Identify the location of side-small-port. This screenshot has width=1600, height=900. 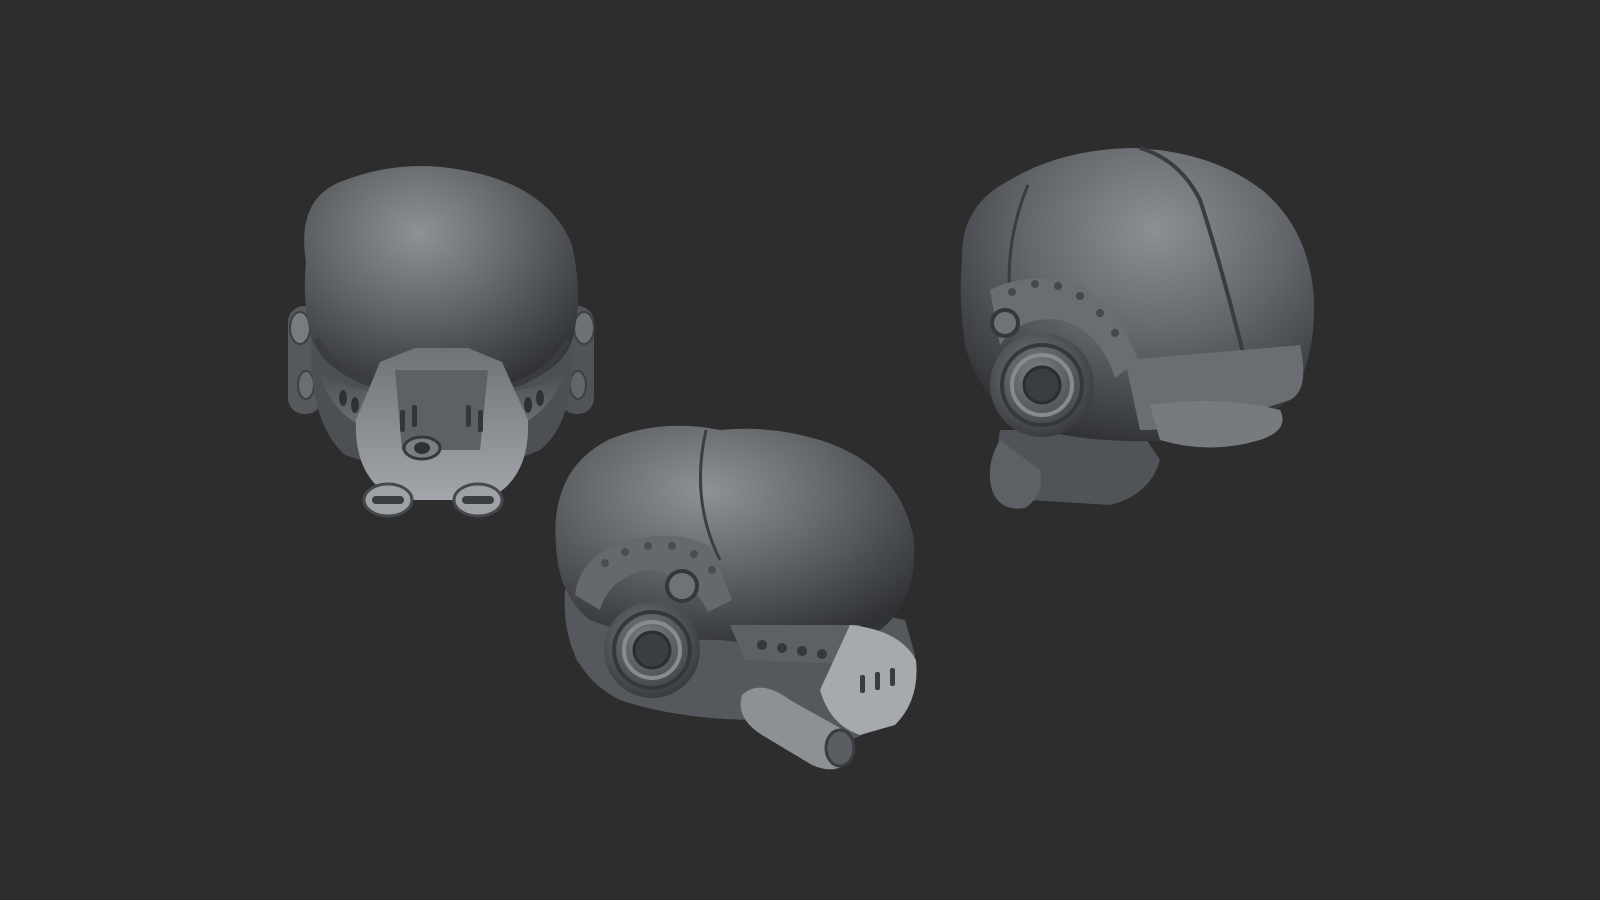
(682, 586).